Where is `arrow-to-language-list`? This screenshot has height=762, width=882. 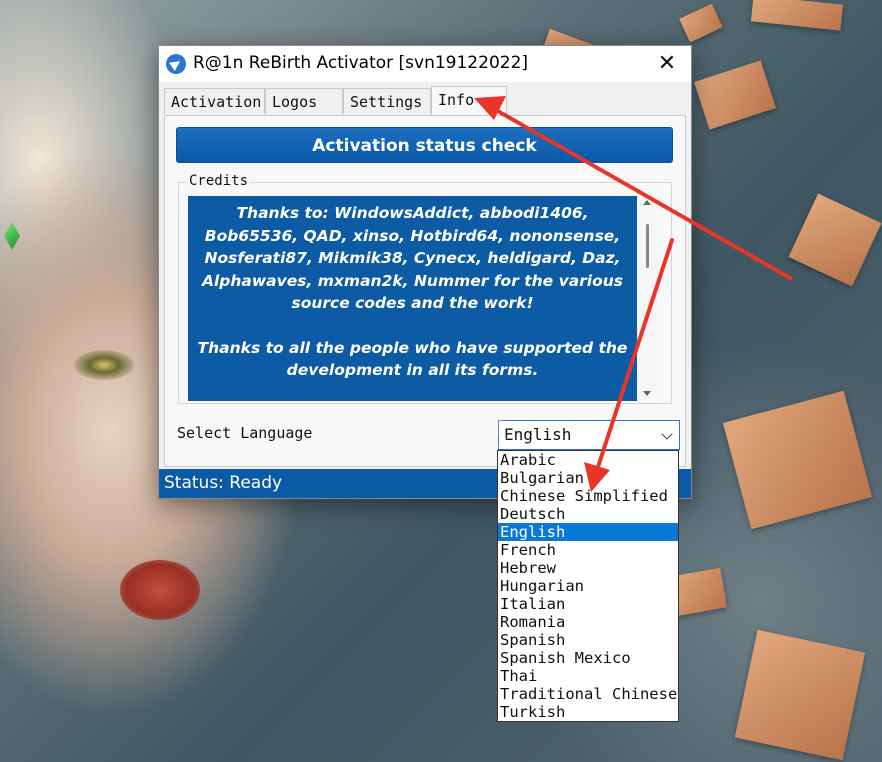 arrow-to-language-list is located at coordinates (629, 365).